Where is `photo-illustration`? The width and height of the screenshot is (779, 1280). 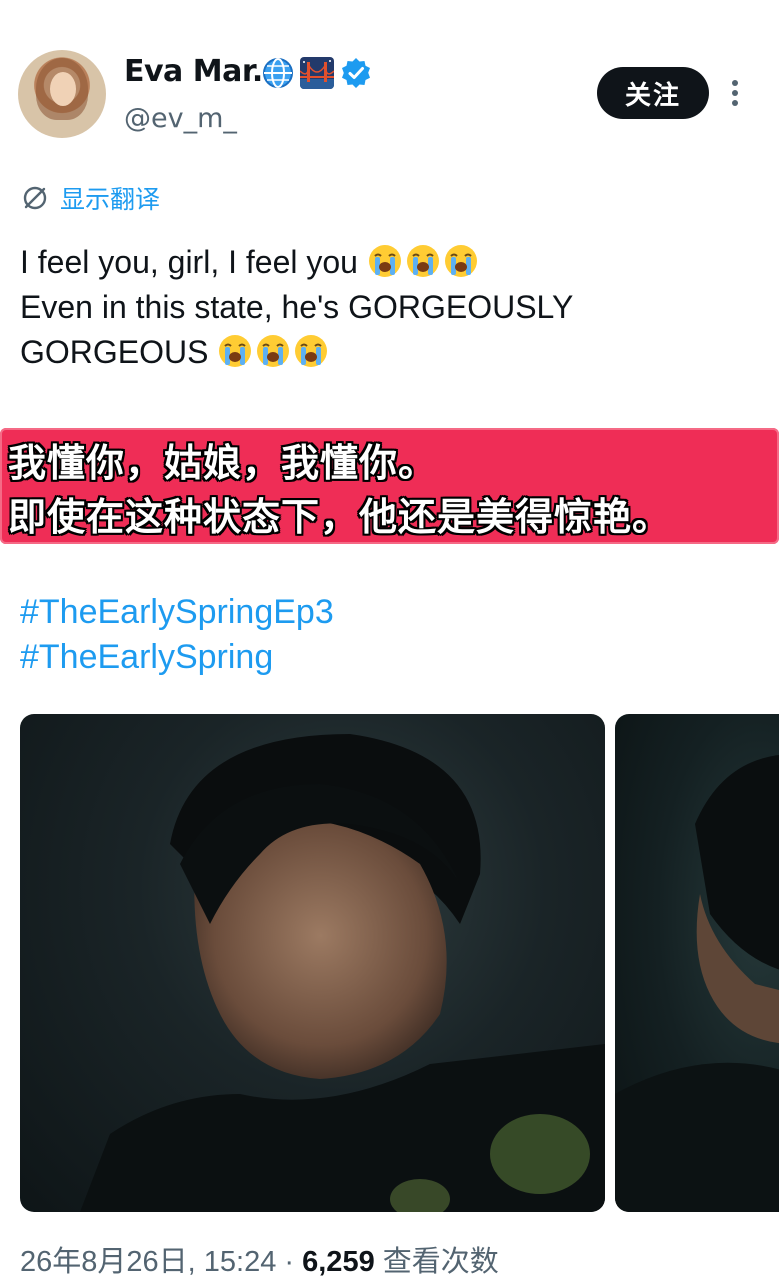
photo-illustration is located at coordinates (697, 983).